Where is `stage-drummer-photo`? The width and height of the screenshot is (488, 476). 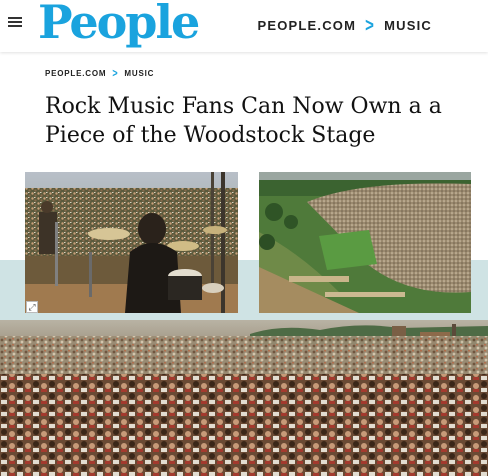 stage-drummer-photo is located at coordinates (131, 242).